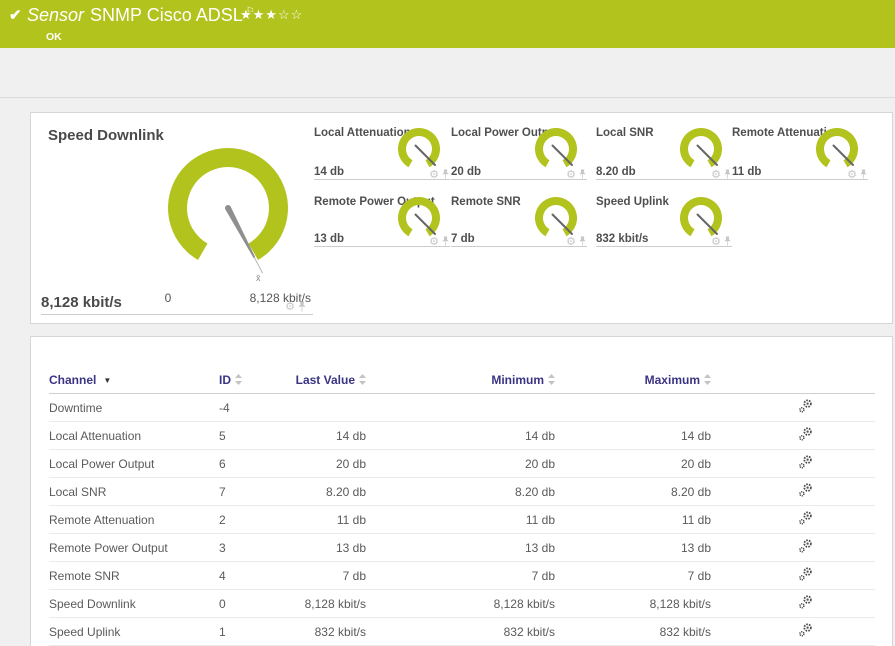 The image size is (895, 646). I want to click on stars-filled: ★★★, so click(259, 14).